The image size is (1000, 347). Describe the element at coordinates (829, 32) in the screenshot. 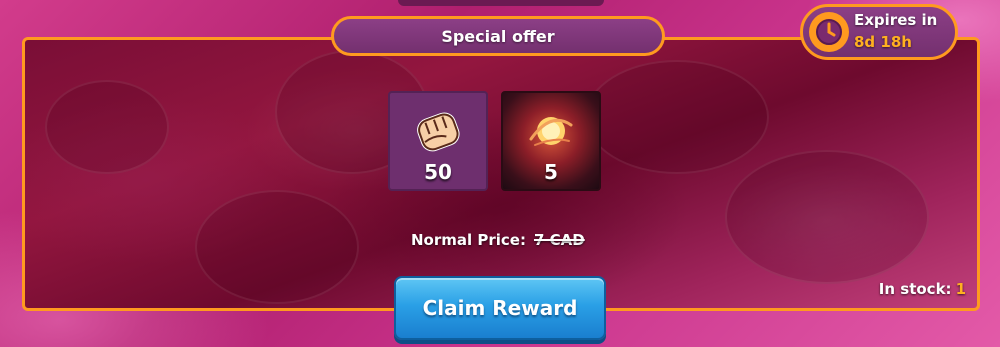

I see `clock-icon` at that location.